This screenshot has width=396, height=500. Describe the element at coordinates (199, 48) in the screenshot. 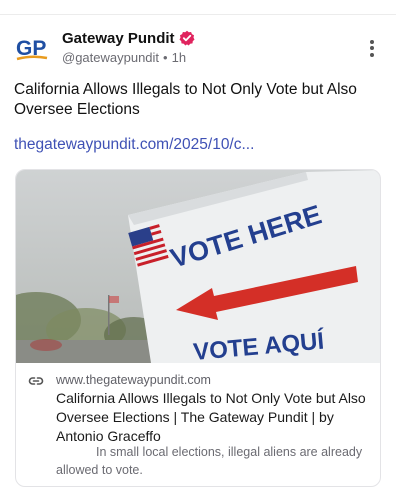

I see `post-header: GP Gateway Pundit @gatewaypundit • 1h` at that location.